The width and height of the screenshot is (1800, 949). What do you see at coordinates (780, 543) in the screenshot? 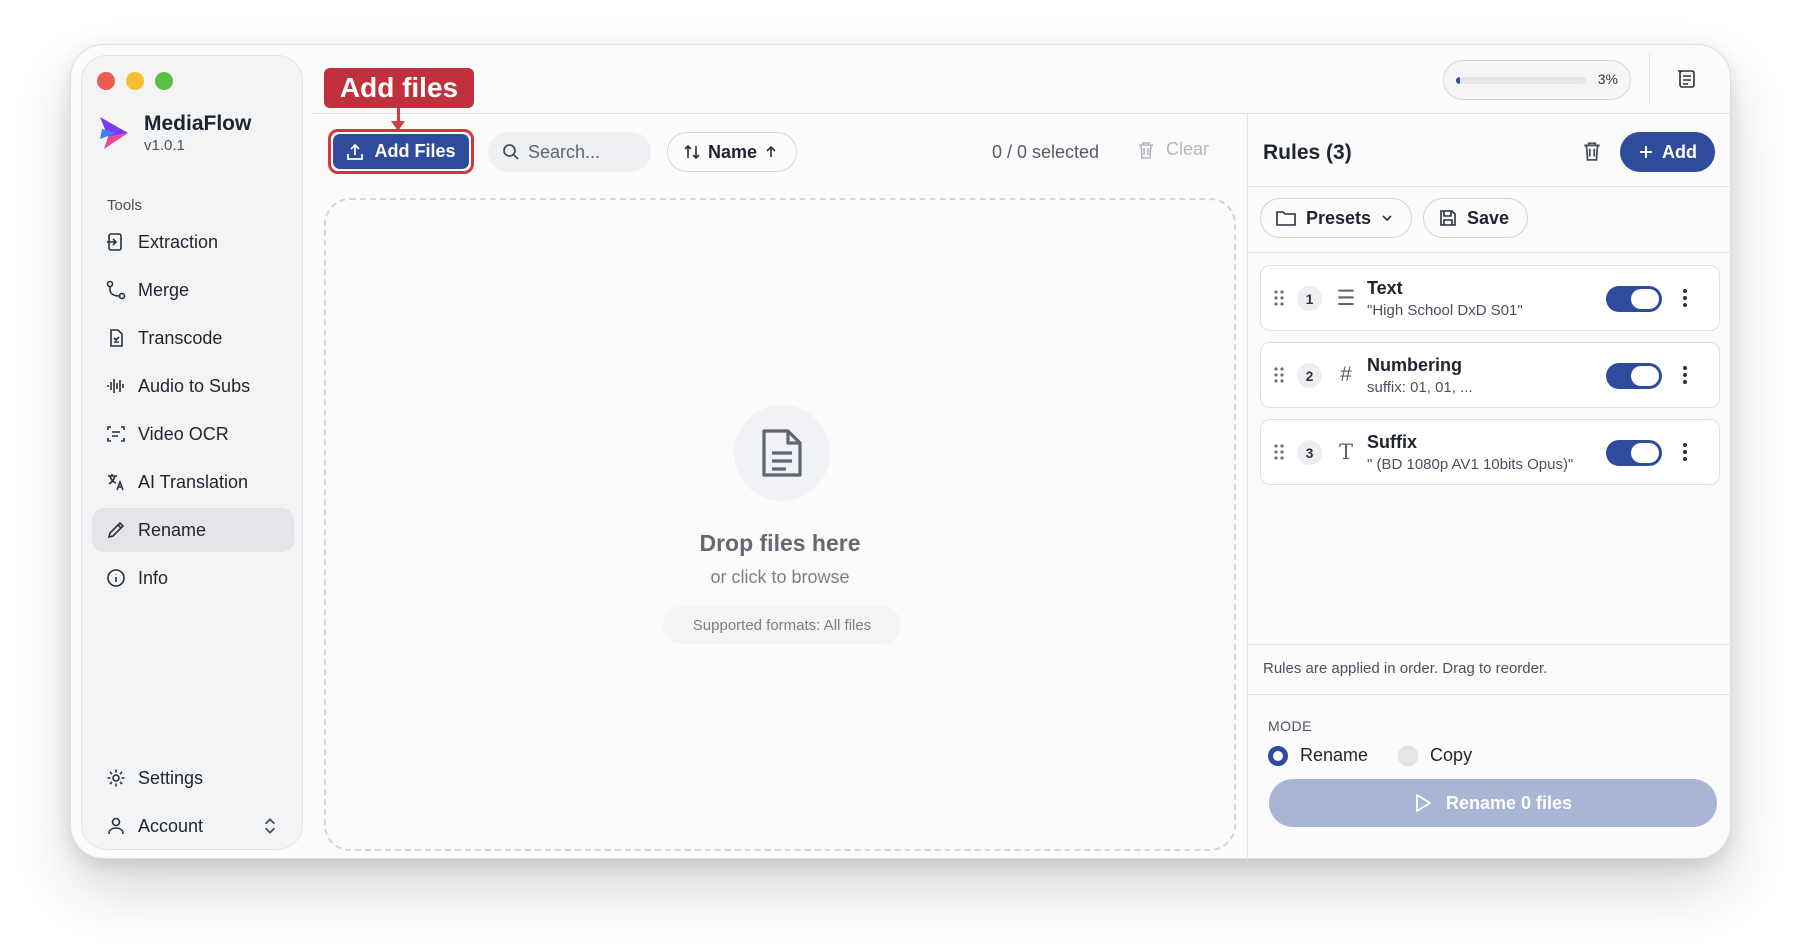
I see `drop-title: Drop files here` at bounding box center [780, 543].